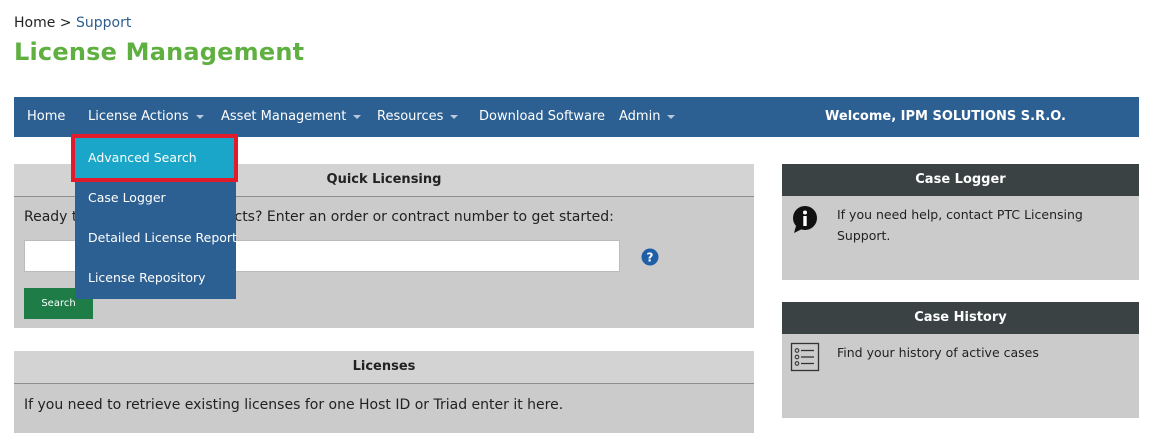  Describe the element at coordinates (410, 116) in the screenshot. I see `nav-resources-label: Resources` at that location.